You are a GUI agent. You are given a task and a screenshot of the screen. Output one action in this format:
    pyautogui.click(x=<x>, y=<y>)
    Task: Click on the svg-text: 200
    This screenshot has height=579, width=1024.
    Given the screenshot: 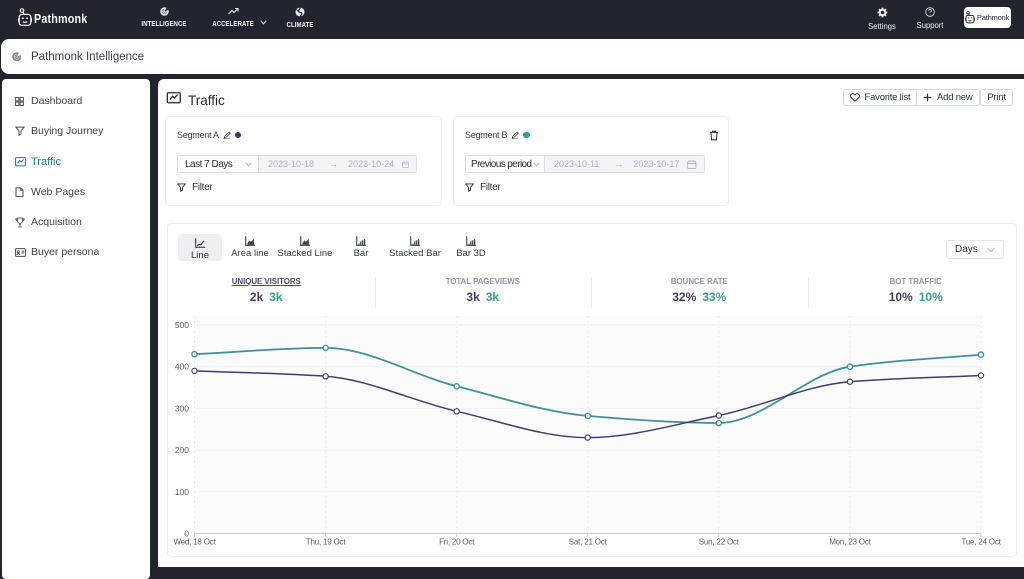 What is the action you would take?
    pyautogui.click(x=182, y=450)
    